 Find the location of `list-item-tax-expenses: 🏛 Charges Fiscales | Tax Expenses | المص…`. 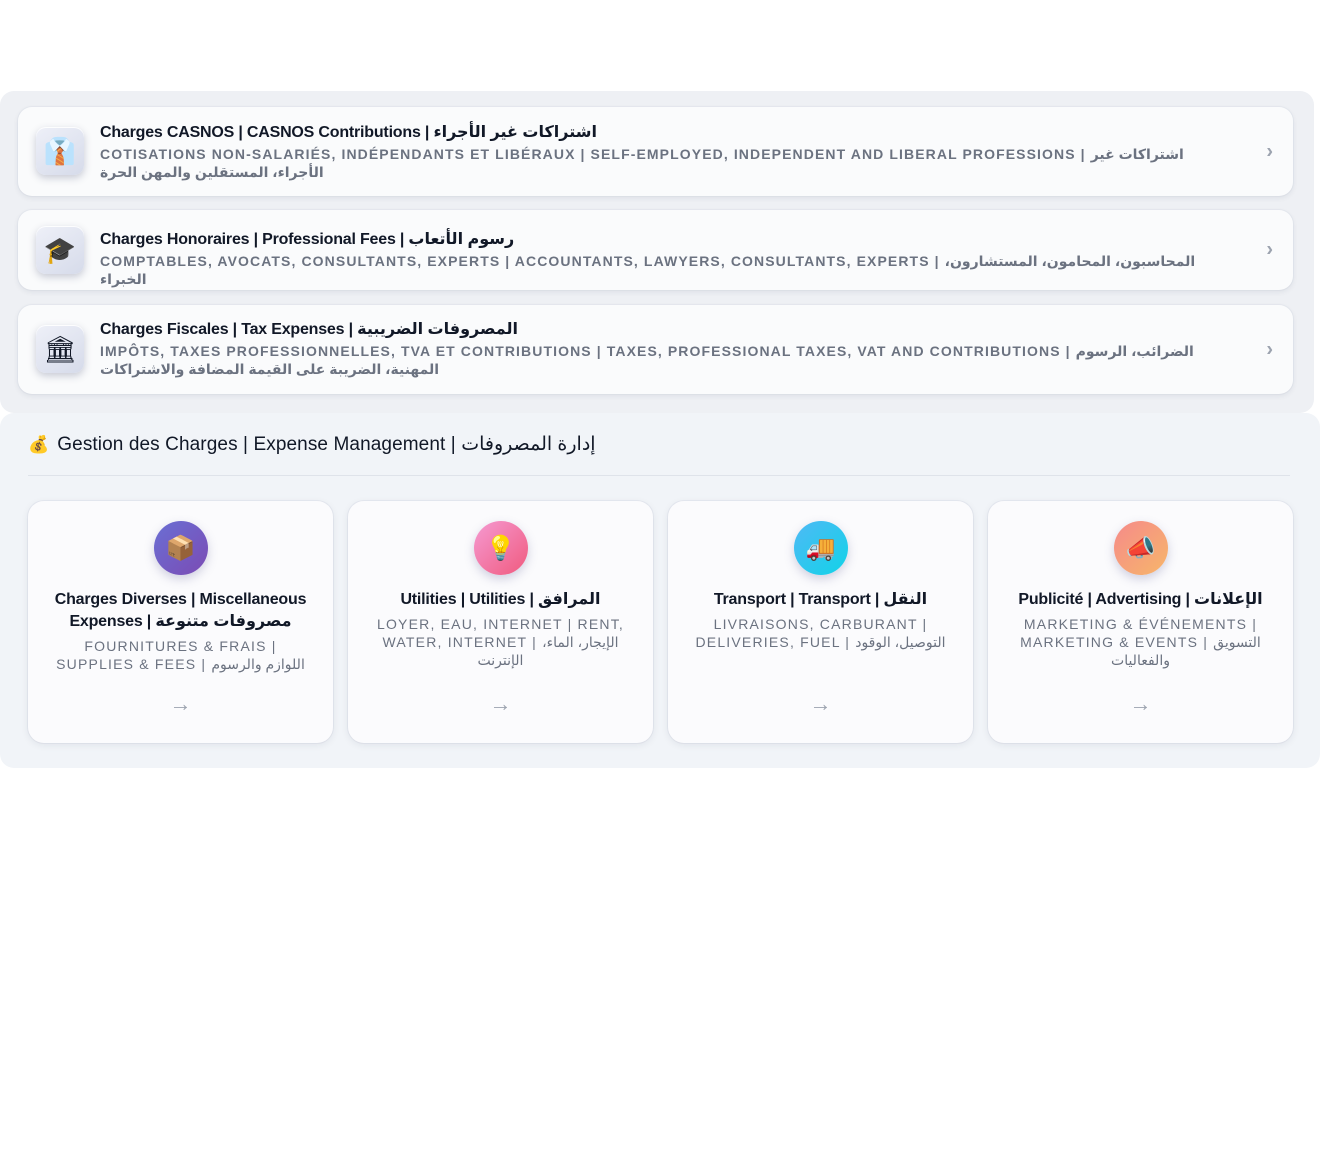

list-item-tax-expenses: 🏛 Charges Fiscales | Tax Expenses | المص… is located at coordinates (655, 349).